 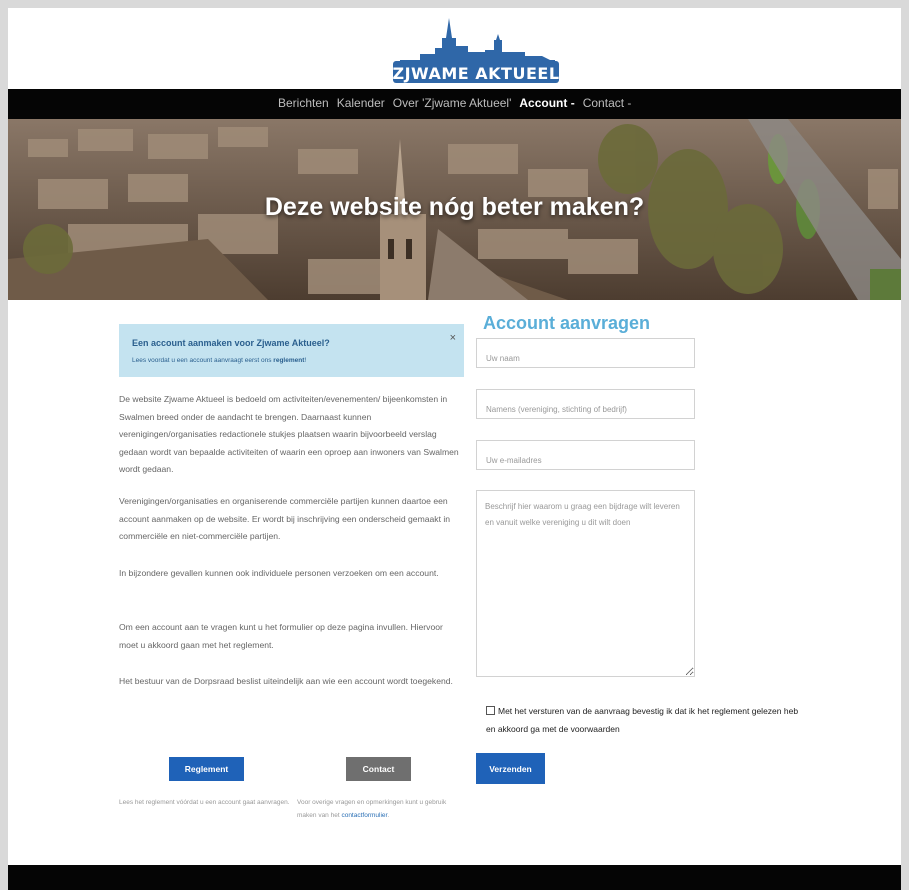 What do you see at coordinates (585, 404) in the screenshot?
I see `organisation-input` at bounding box center [585, 404].